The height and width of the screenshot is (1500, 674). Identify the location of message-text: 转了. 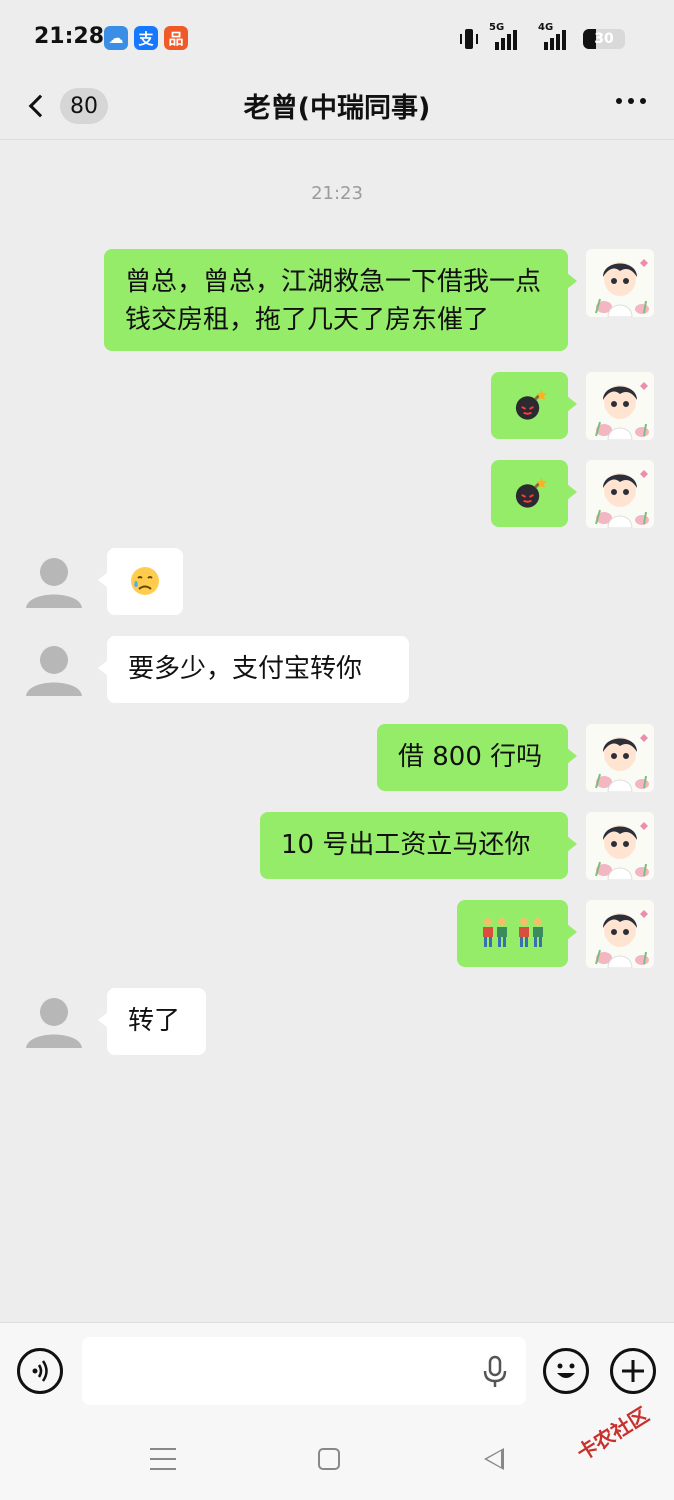
(154, 1021).